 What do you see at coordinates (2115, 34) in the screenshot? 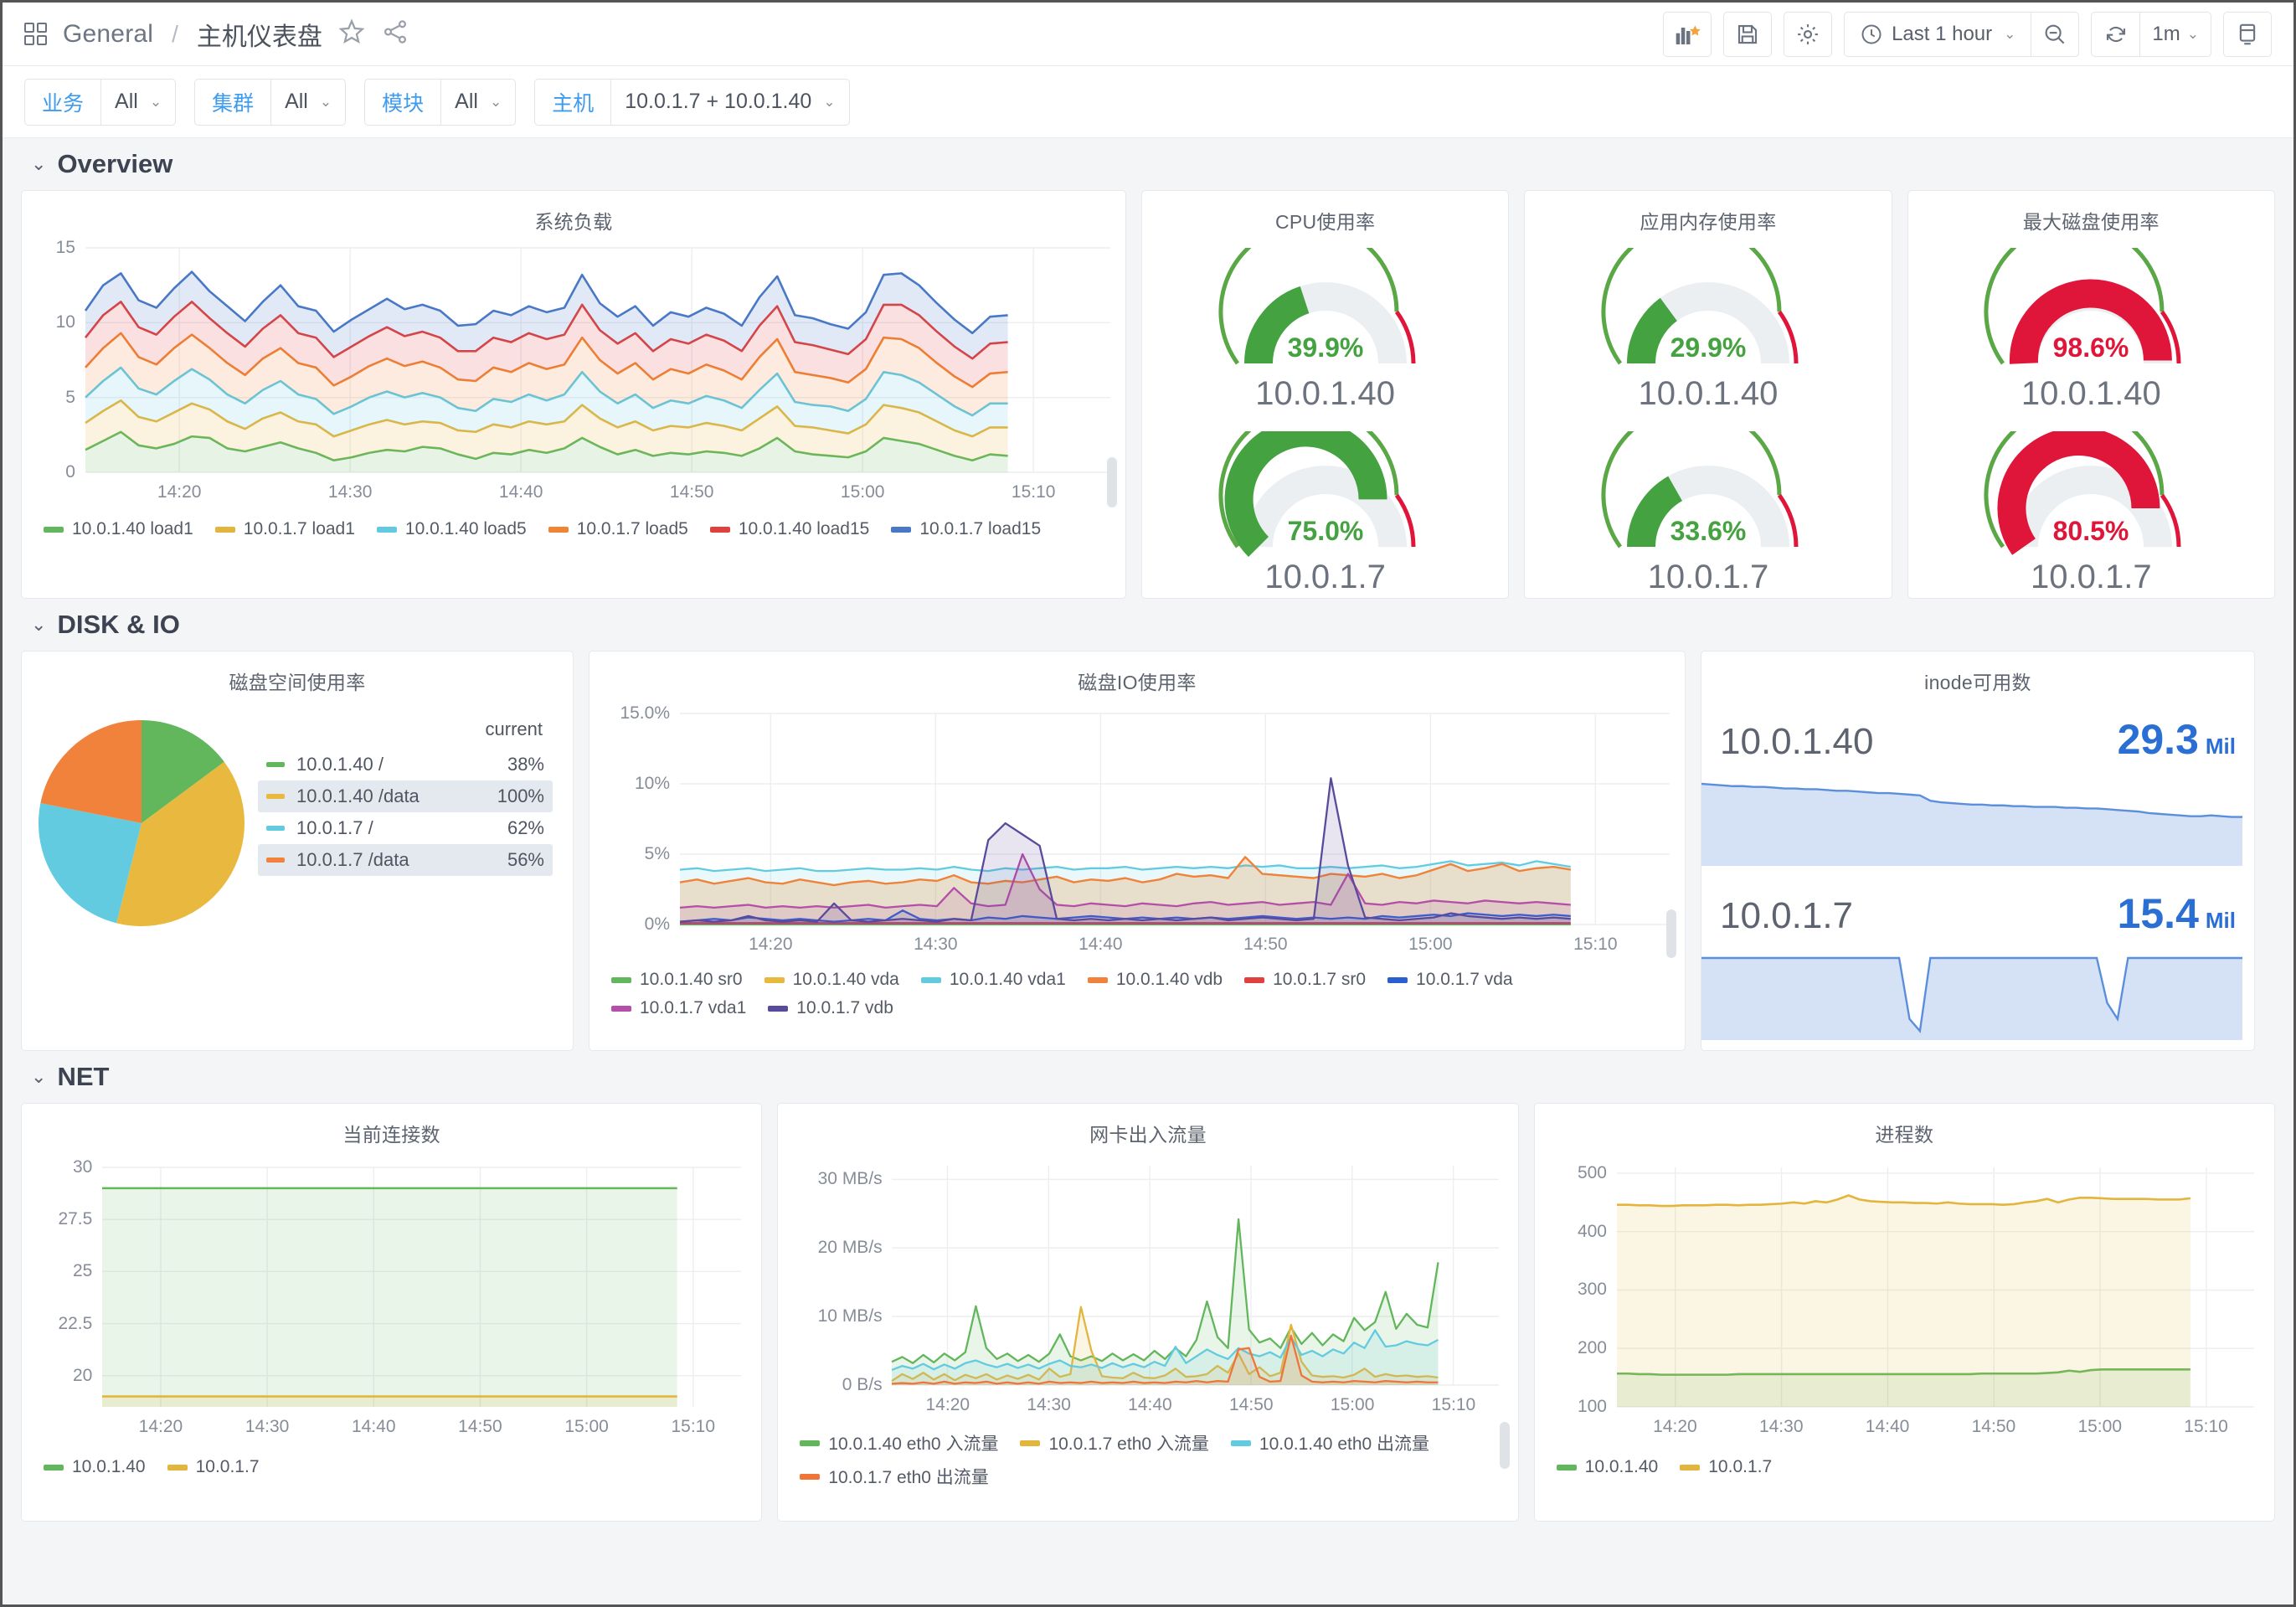
I see `refresh-icon` at bounding box center [2115, 34].